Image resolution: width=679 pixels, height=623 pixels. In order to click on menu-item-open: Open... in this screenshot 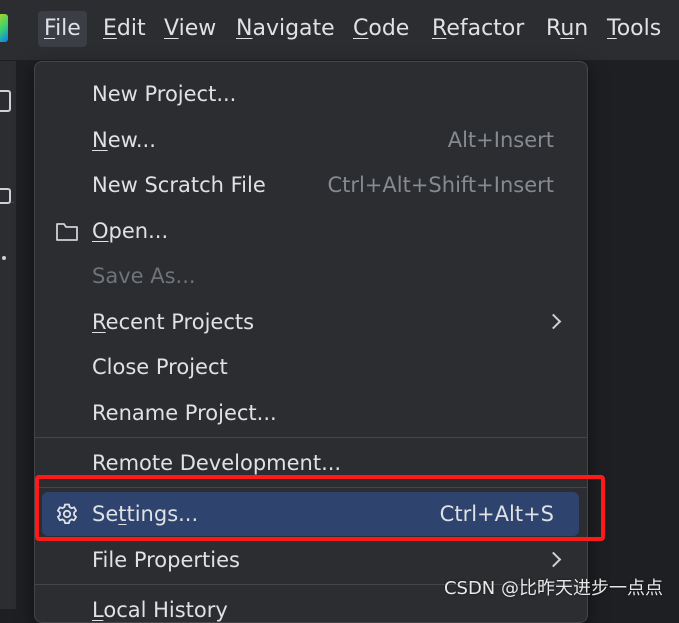, I will do `click(311, 231)`.